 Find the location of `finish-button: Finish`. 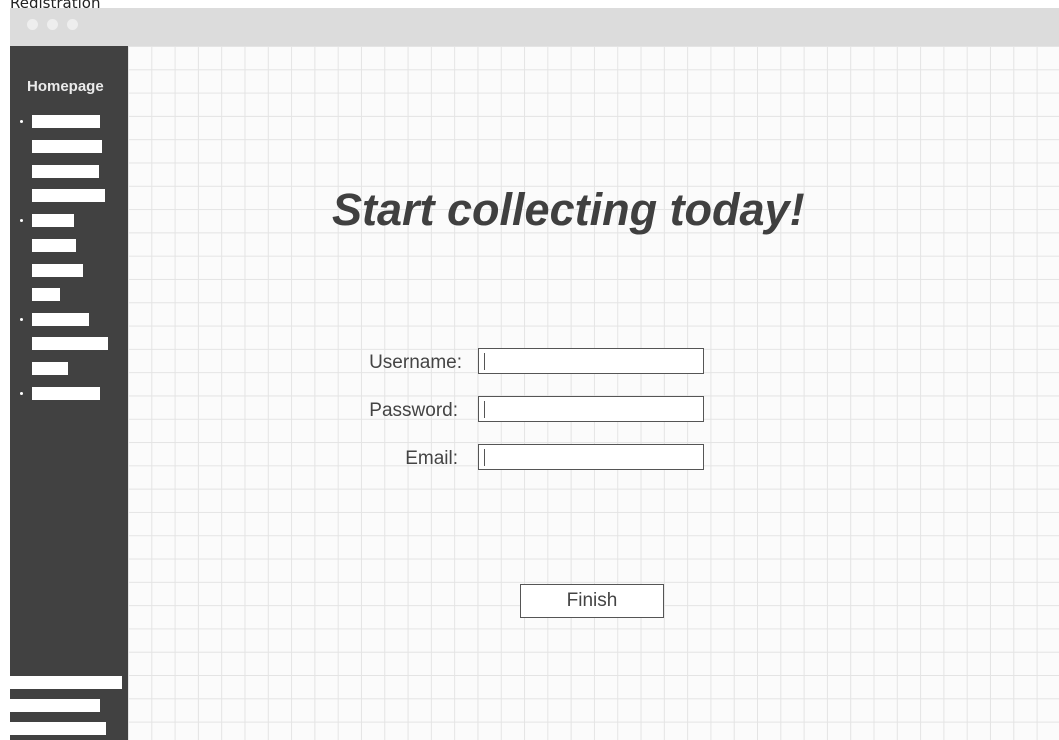

finish-button: Finish is located at coordinates (592, 601).